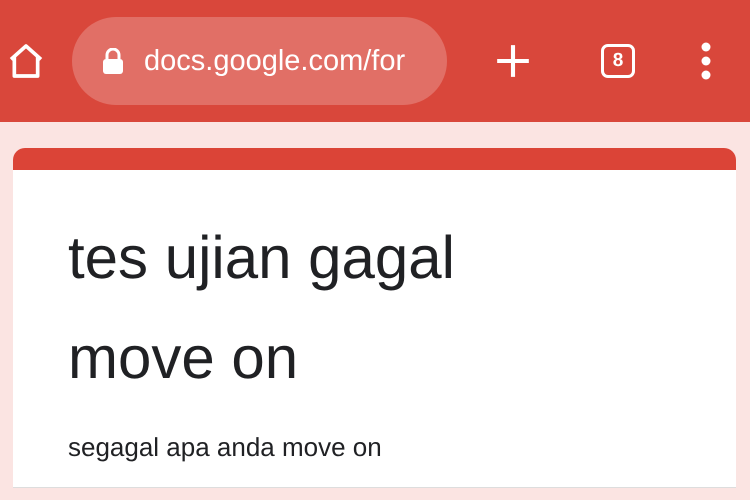 This screenshot has height=500, width=750. I want to click on tab-count-button: 8, so click(618, 61).